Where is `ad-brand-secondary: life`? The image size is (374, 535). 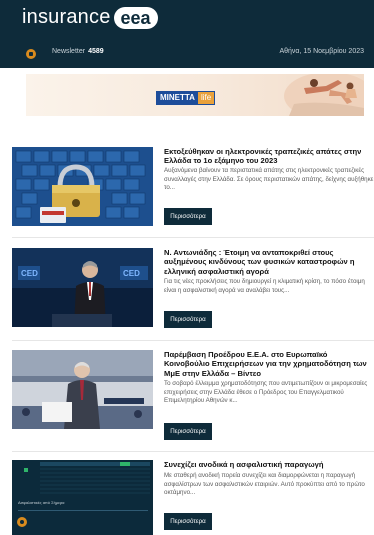 ad-brand-secondary: life is located at coordinates (206, 98).